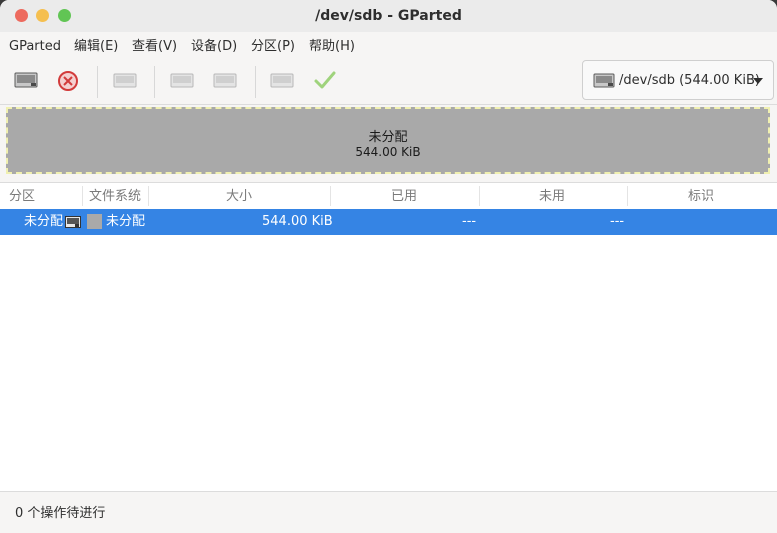 The height and width of the screenshot is (533, 777). I want to click on copy-button, so click(183, 81).